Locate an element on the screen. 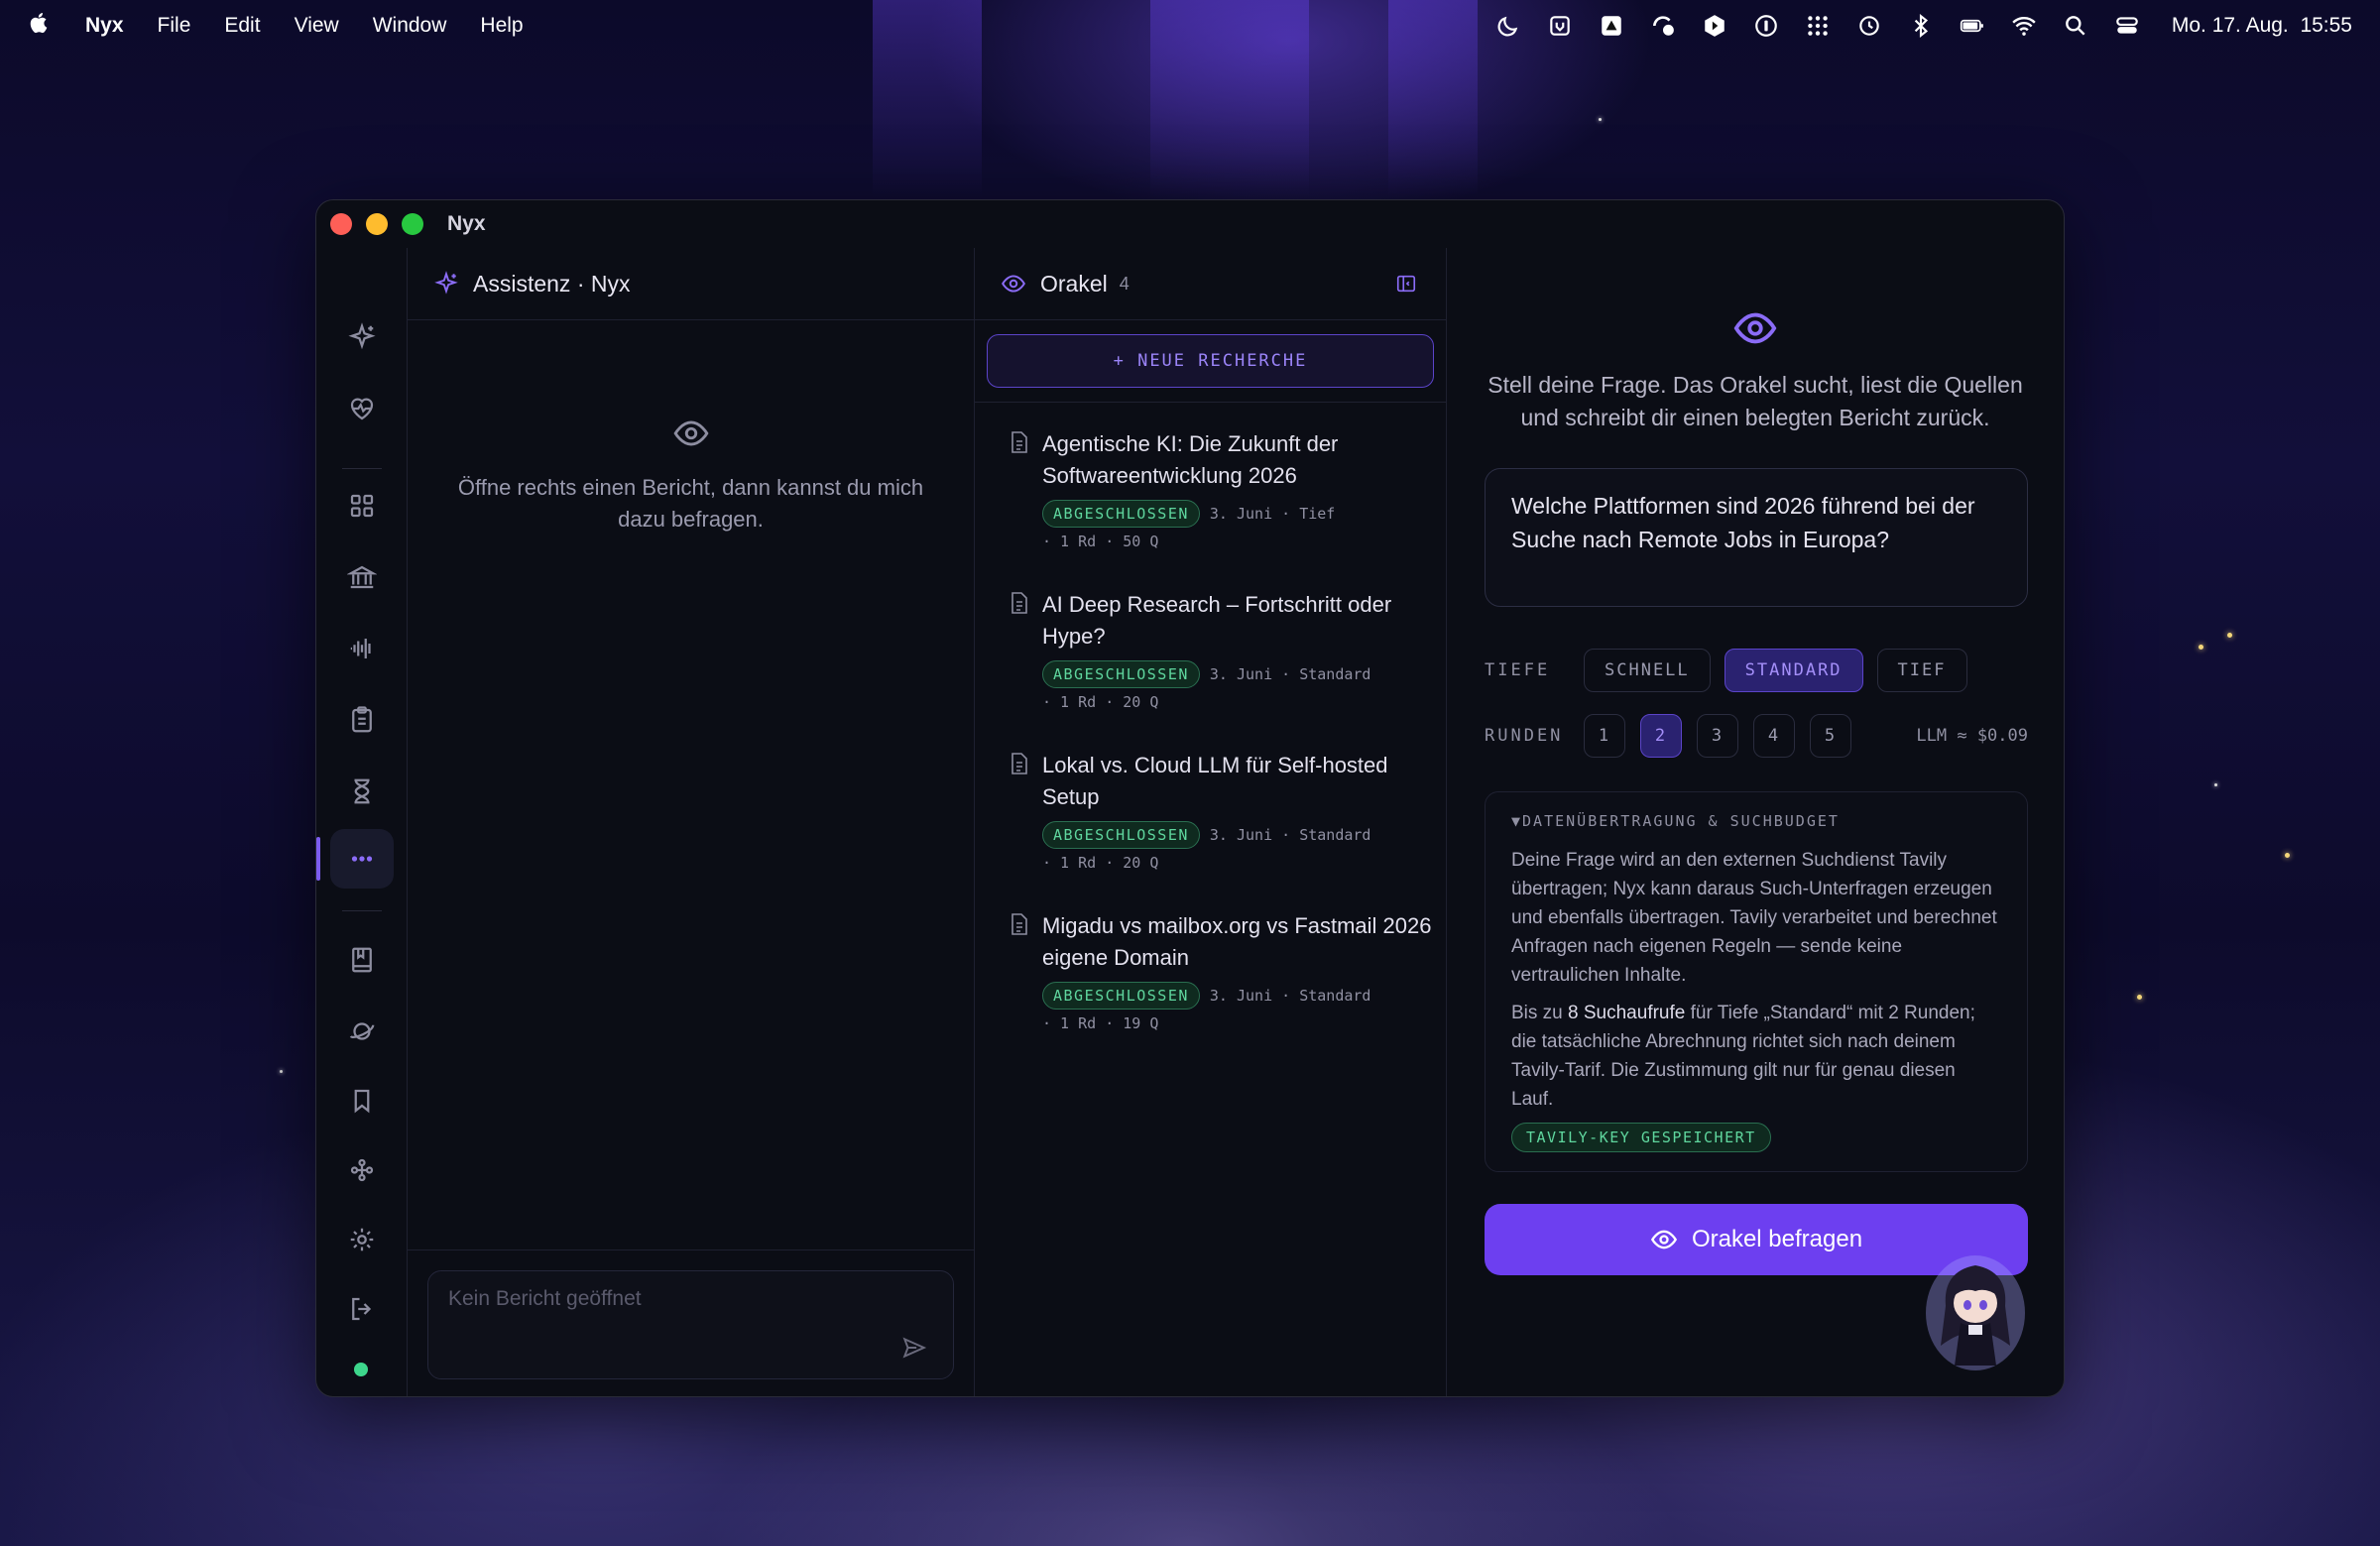  new-research-button: + NEUE RECHERCHE is located at coordinates (1210, 361).